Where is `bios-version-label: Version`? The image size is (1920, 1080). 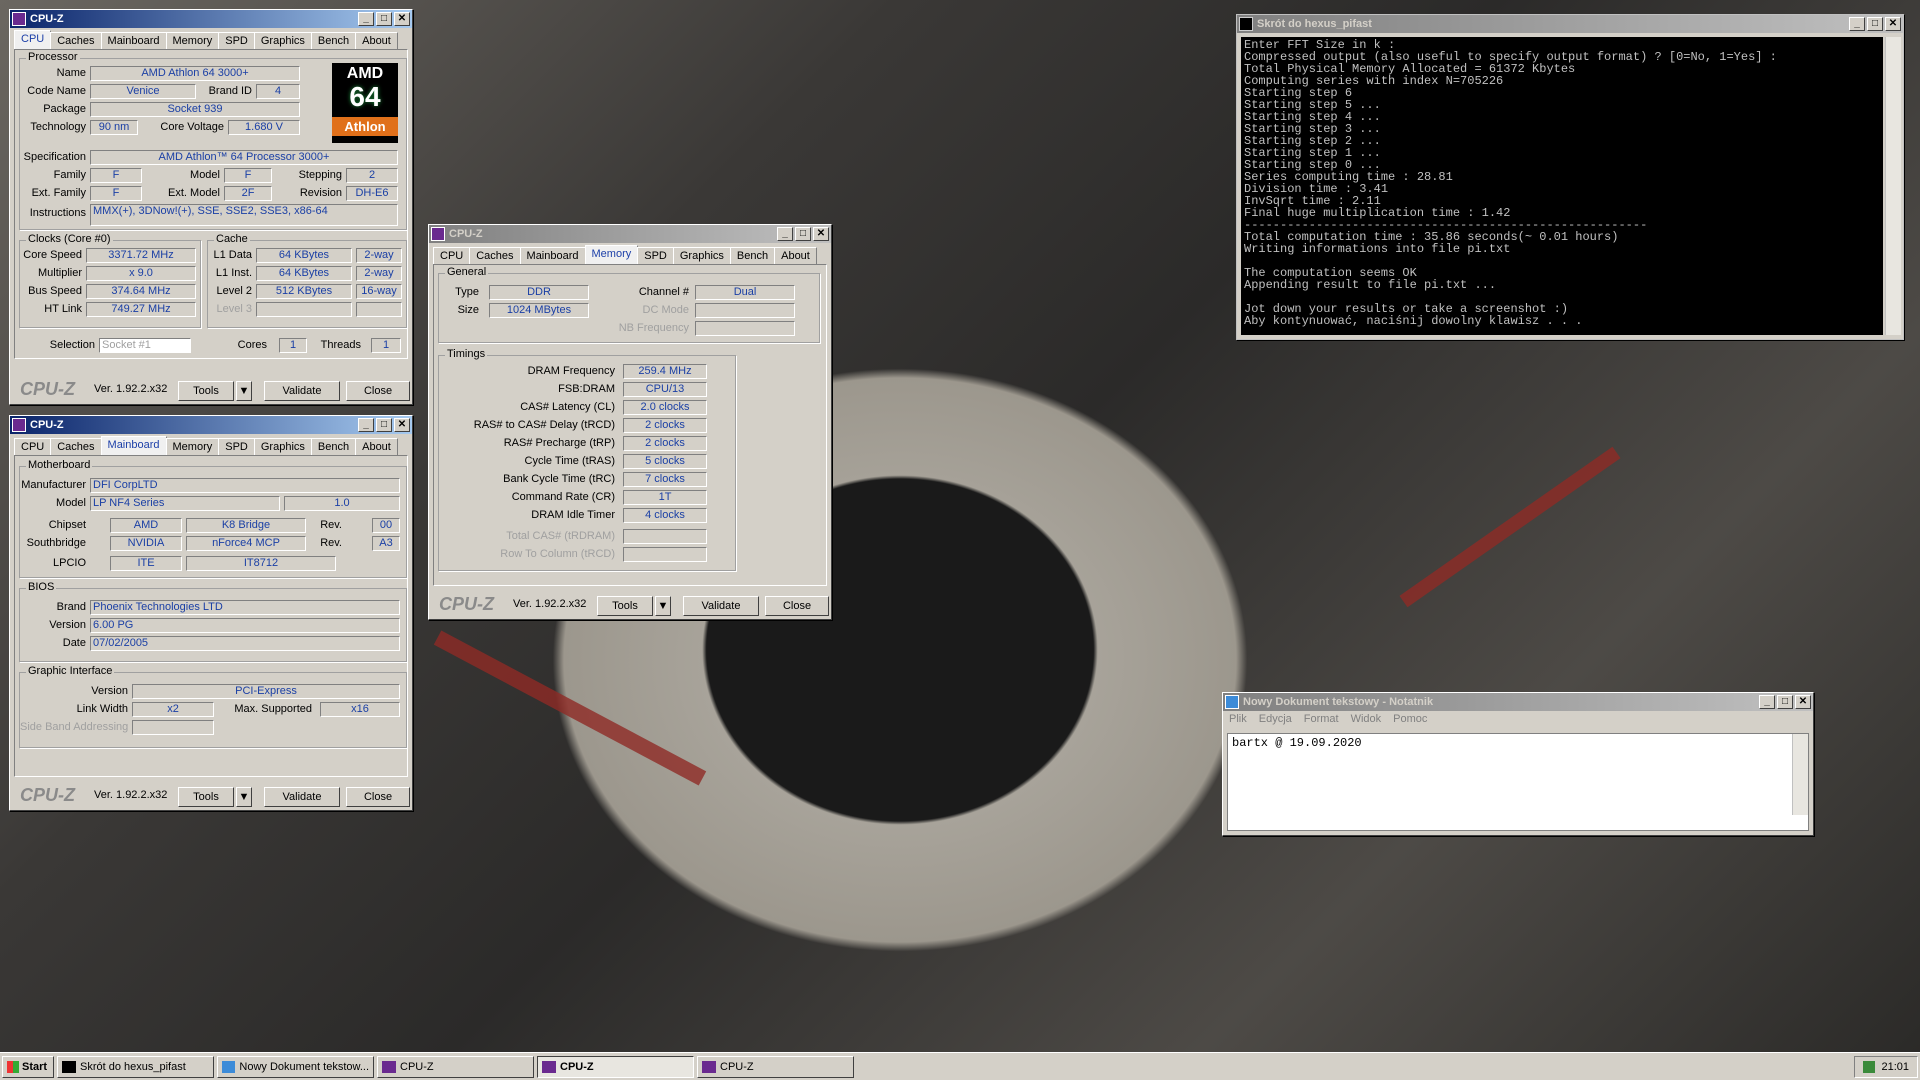 bios-version-label: Version is located at coordinates (67, 625).